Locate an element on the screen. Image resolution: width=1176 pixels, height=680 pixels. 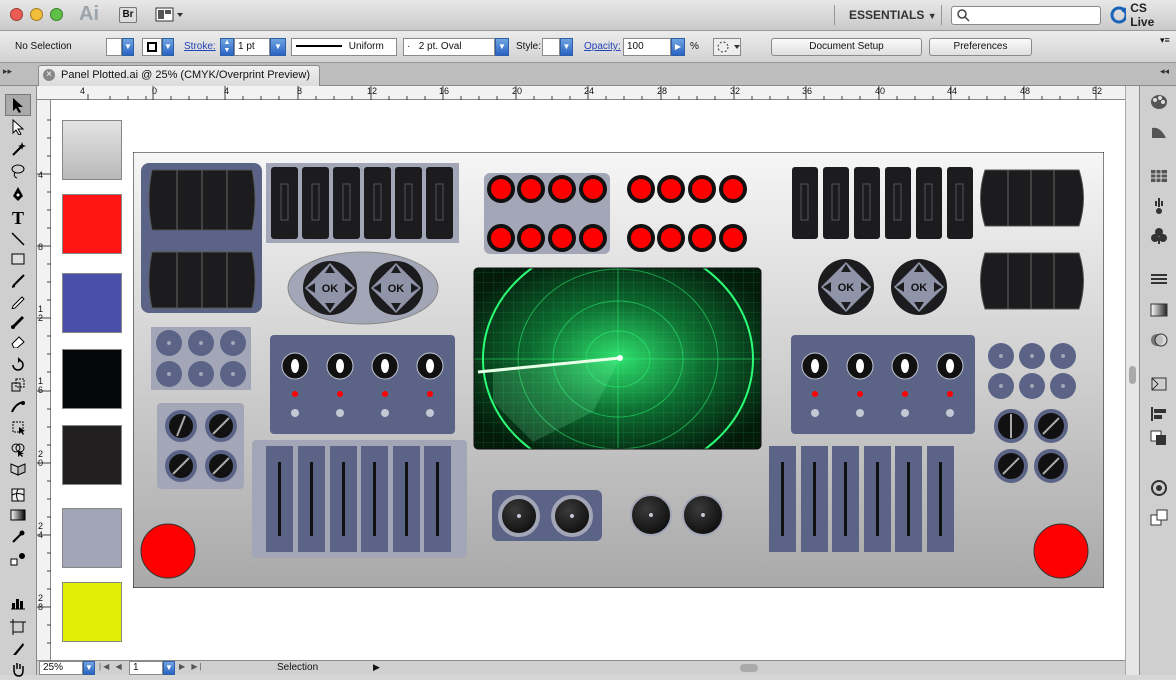
artboards-panel-button is located at coordinates (1159, 518).